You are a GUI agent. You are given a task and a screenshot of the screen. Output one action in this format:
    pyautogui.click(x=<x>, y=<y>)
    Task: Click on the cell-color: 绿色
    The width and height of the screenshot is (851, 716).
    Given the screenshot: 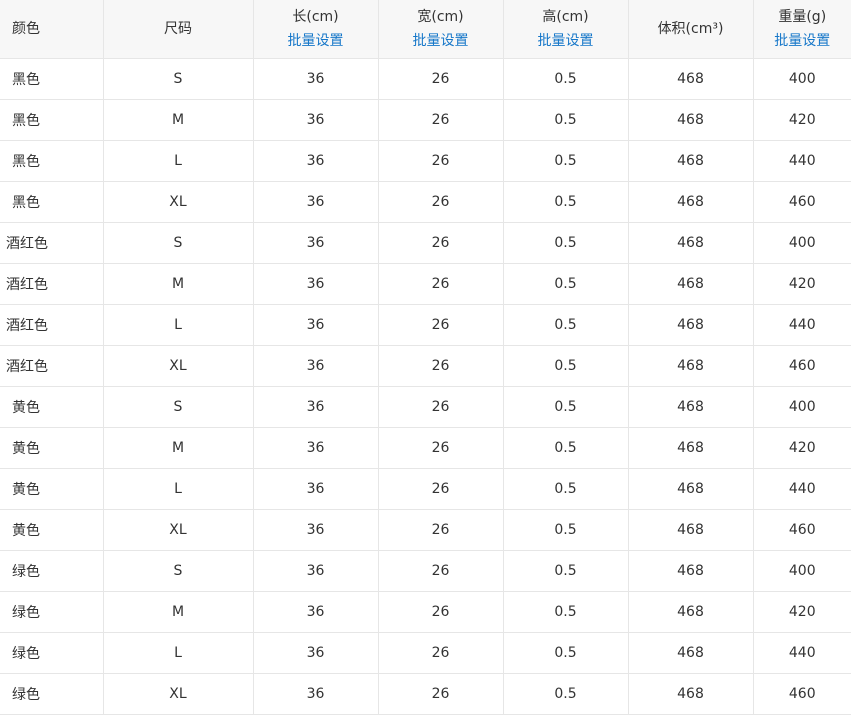 What is the action you would take?
    pyautogui.click(x=52, y=571)
    